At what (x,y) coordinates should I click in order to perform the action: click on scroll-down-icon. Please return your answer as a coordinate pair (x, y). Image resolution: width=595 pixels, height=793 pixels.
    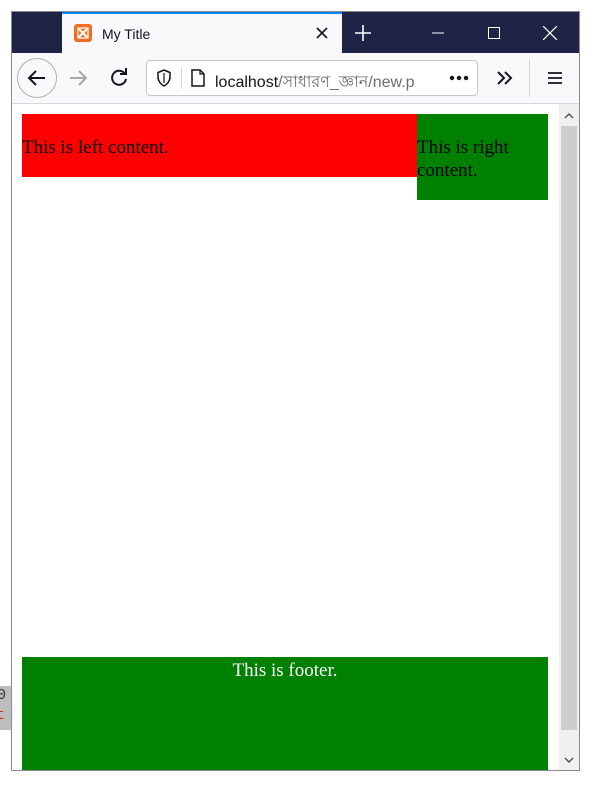
    Looking at the image, I should click on (569, 760).